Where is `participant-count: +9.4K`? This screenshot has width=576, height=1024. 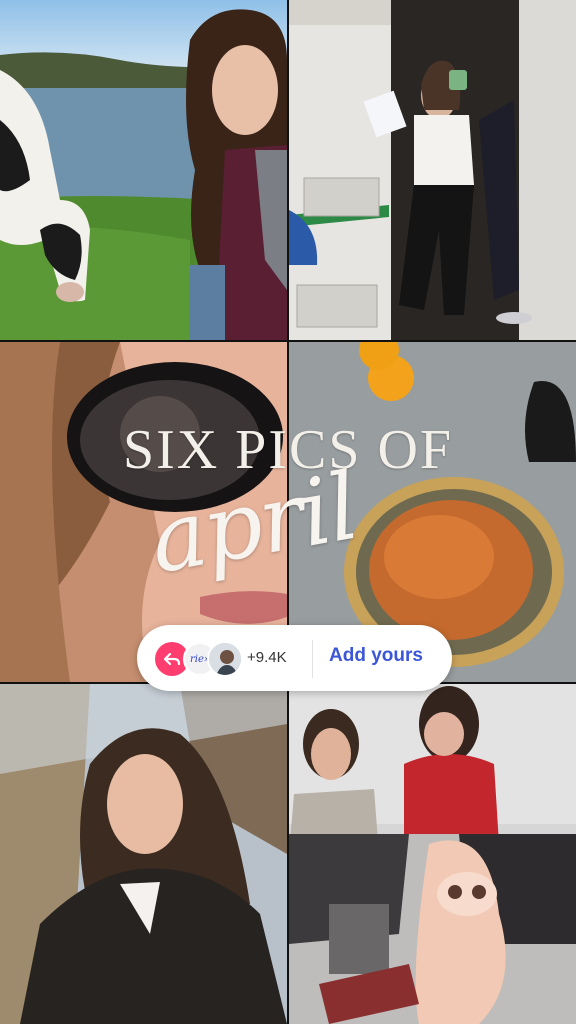 participant-count: +9.4K is located at coordinates (267, 657).